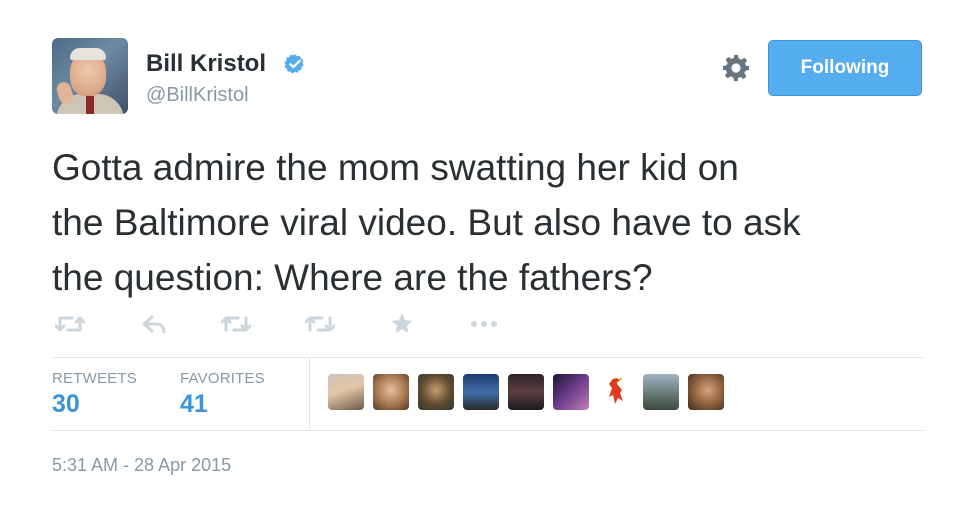 The image size is (980, 509). I want to click on retweet-action, so click(70, 324).